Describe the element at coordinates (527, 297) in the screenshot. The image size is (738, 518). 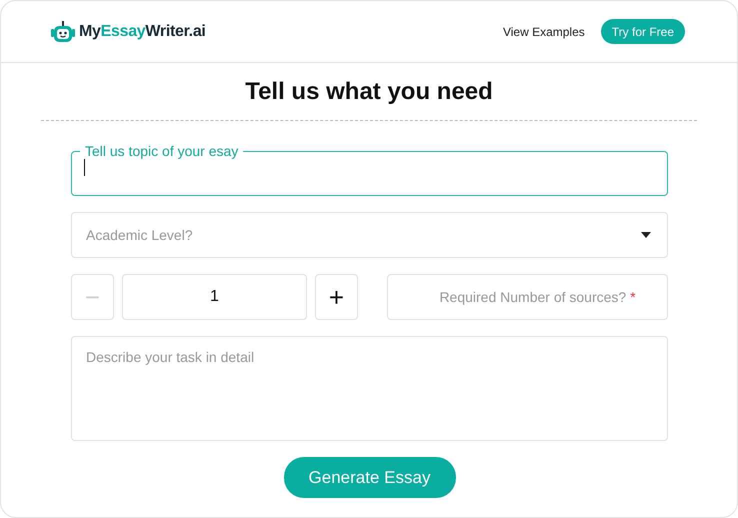
I see `sources-field: Required Number of sources? *` at that location.